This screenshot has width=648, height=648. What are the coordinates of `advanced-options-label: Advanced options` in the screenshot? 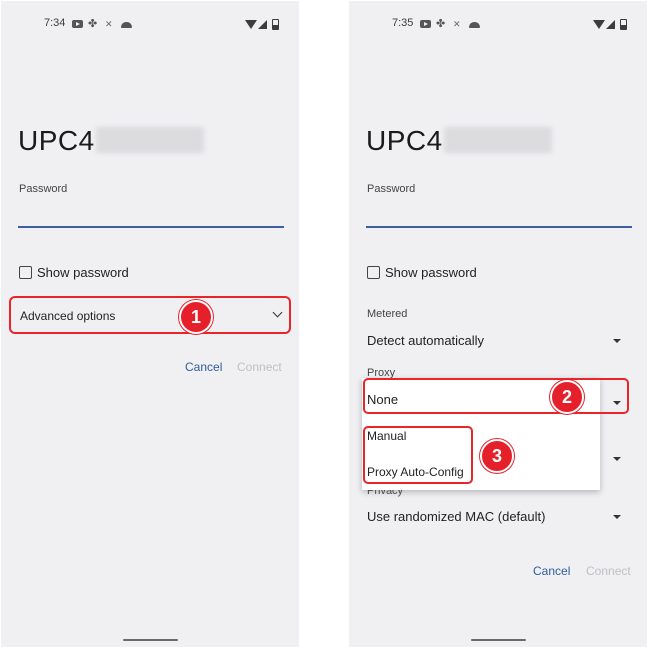 It's located at (68, 316).